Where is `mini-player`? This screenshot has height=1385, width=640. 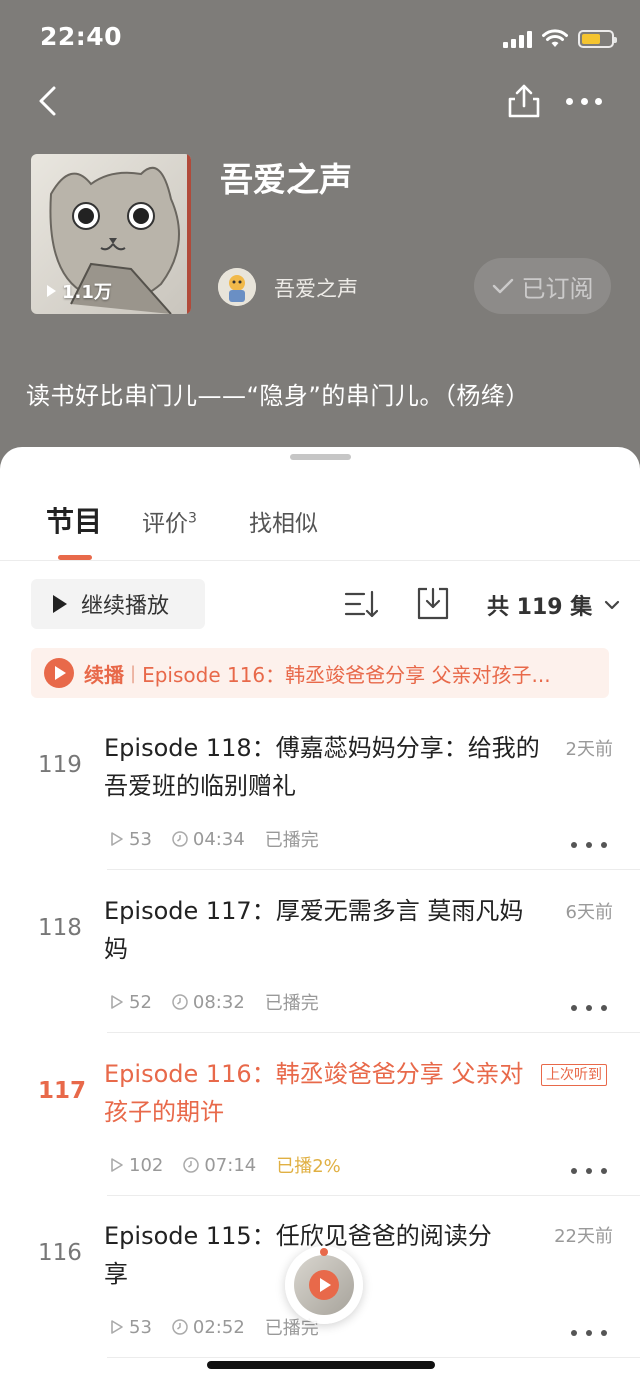
mini-player is located at coordinates (324, 1285).